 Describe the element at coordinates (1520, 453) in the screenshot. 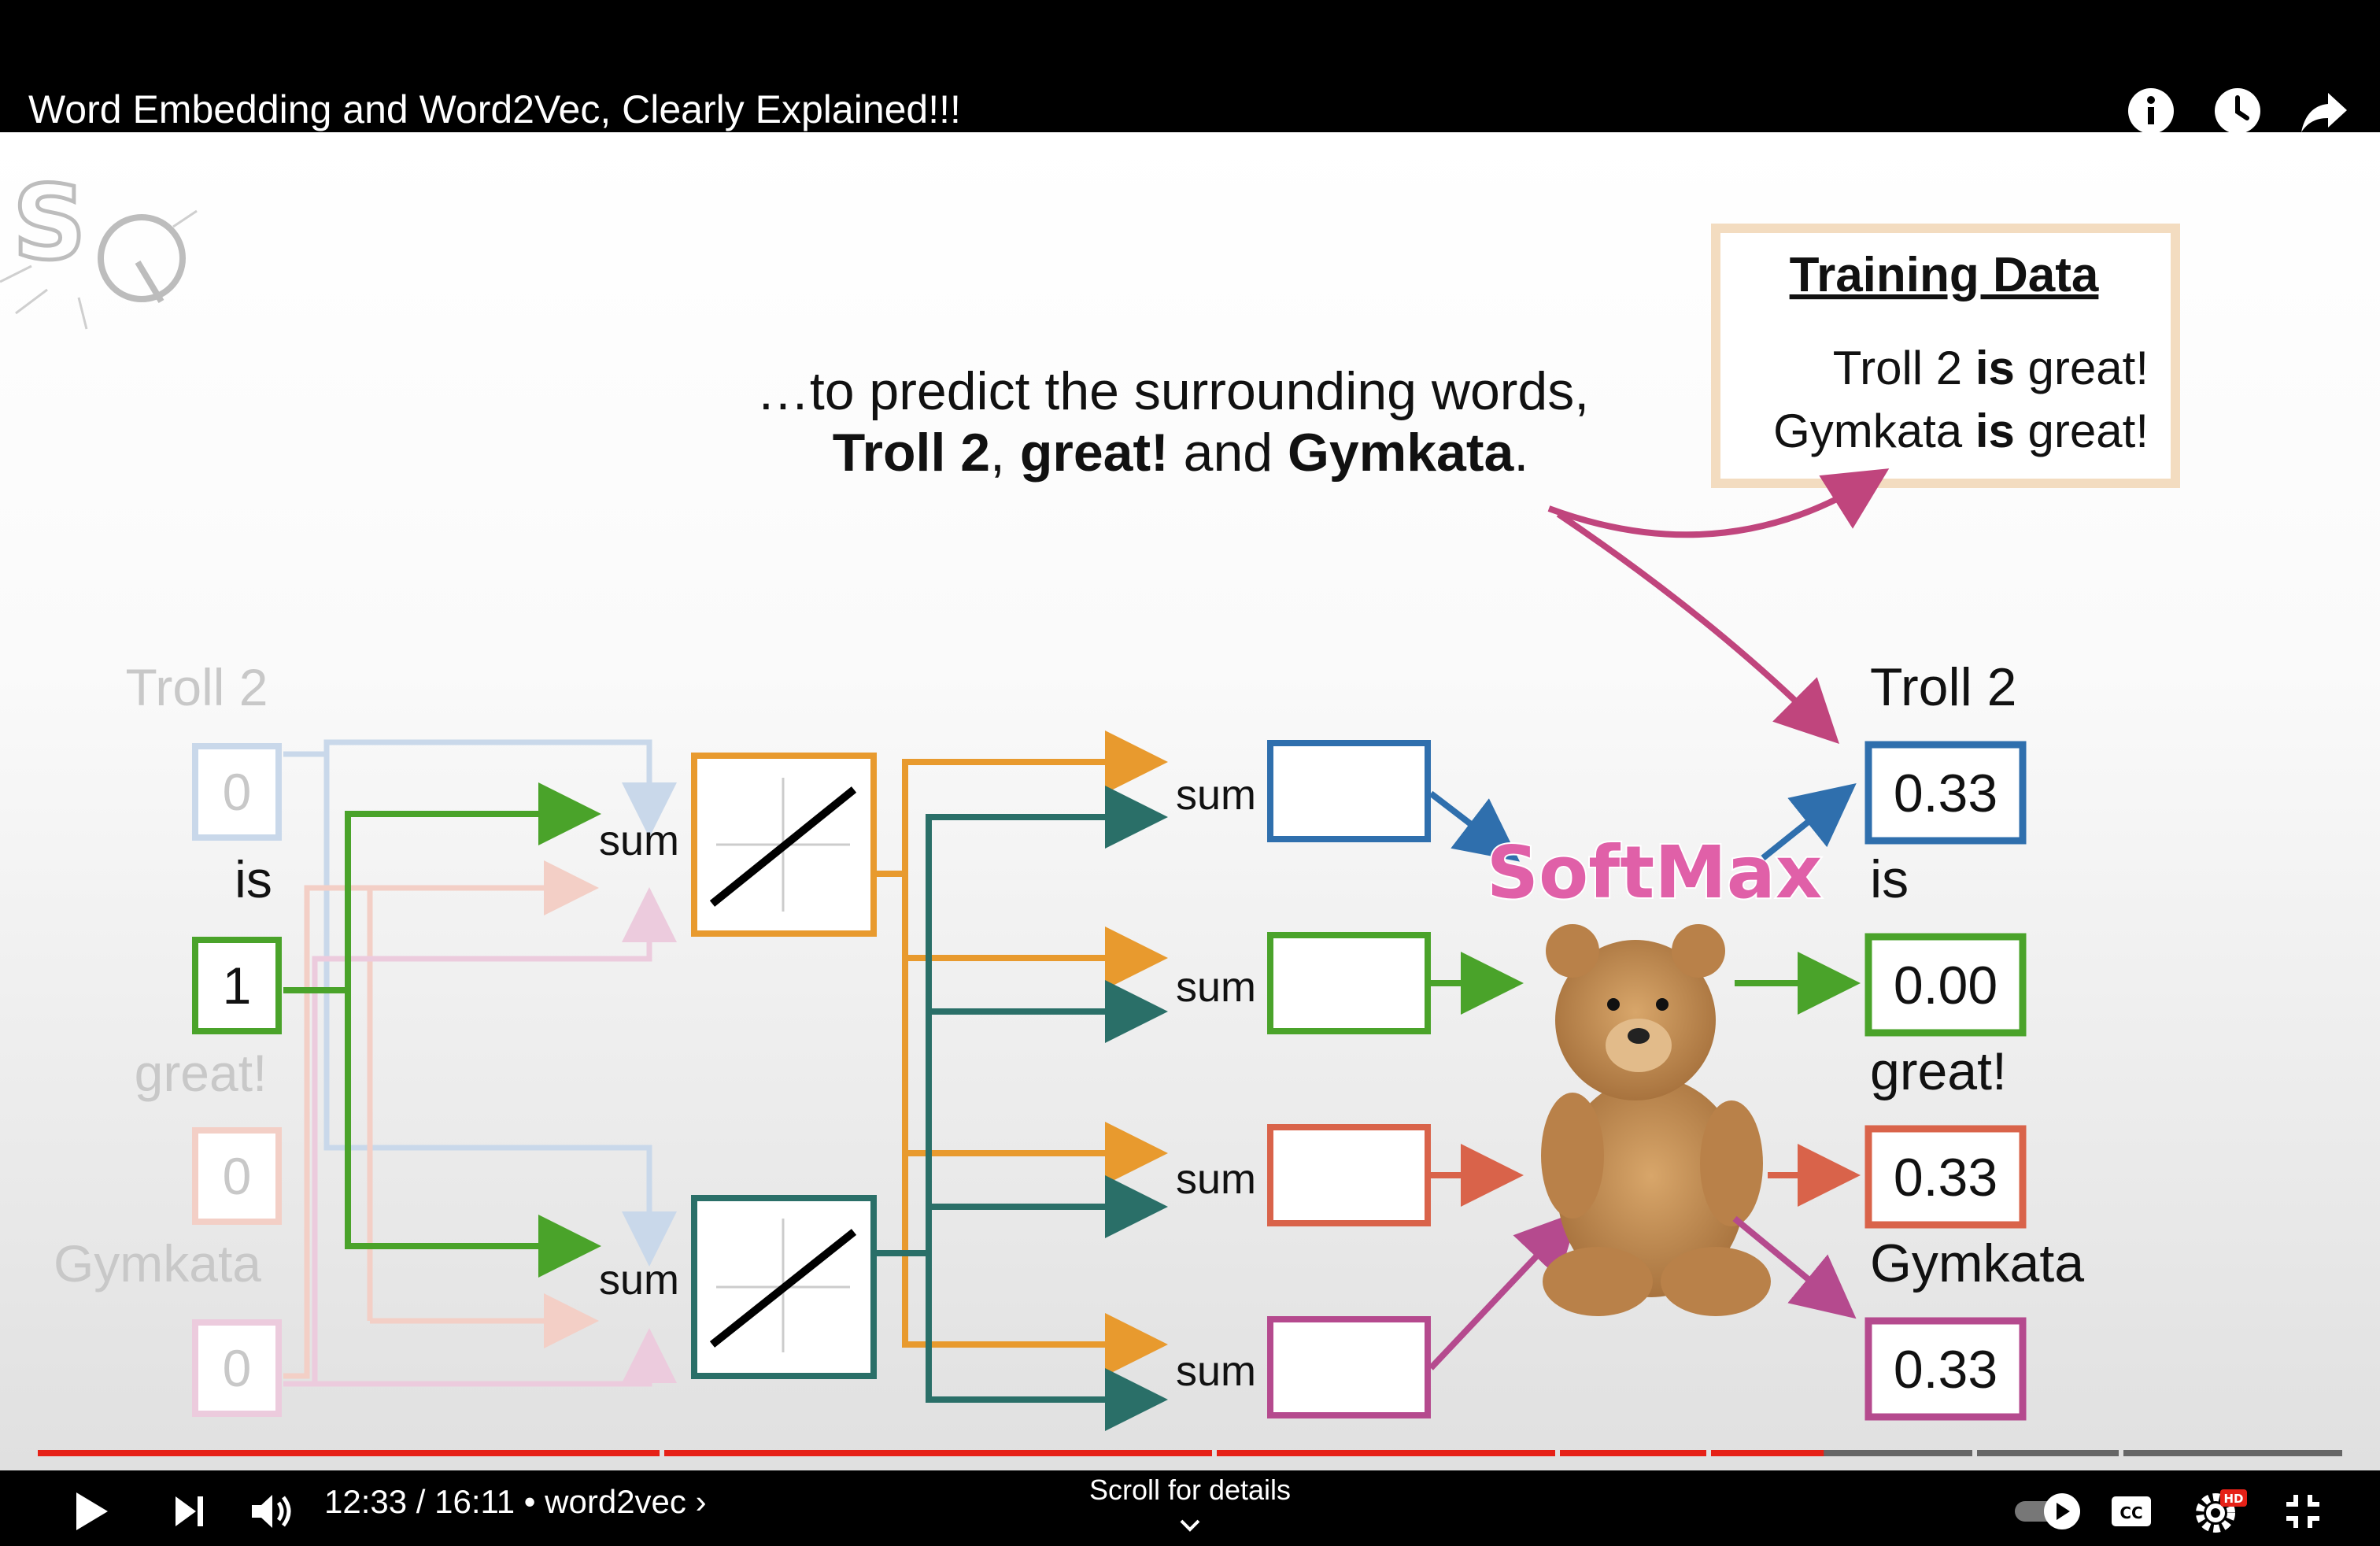

I see `caption-sep-3: .` at that location.